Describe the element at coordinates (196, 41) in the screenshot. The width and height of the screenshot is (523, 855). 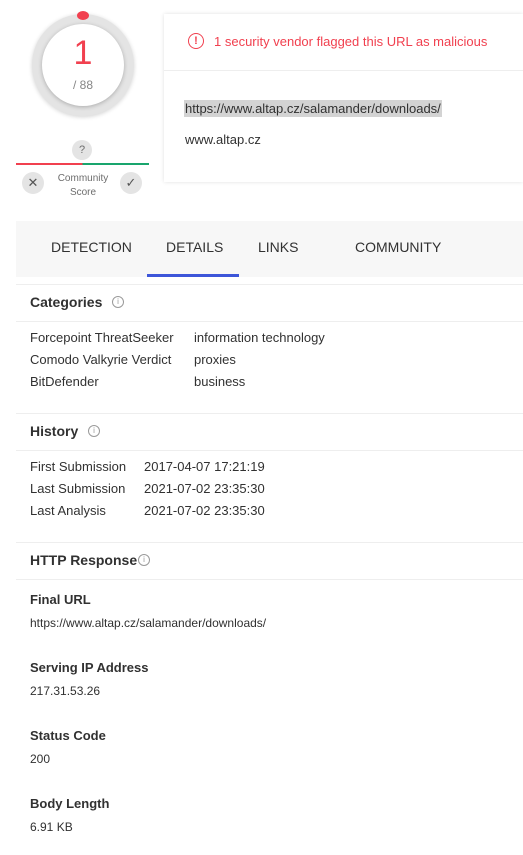
I see `alert-icon: !` at that location.